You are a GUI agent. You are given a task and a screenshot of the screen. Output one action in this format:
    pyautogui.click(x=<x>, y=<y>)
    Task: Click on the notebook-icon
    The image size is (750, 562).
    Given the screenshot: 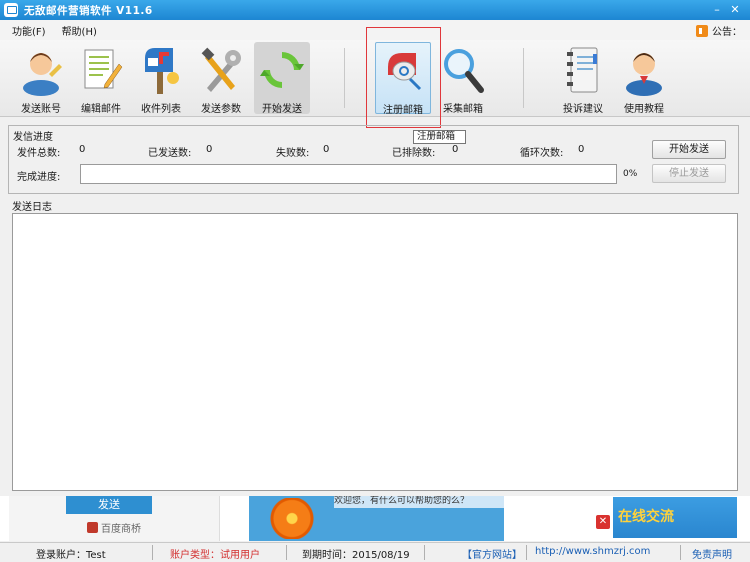 What is the action you would take?
    pyautogui.click(x=582, y=70)
    